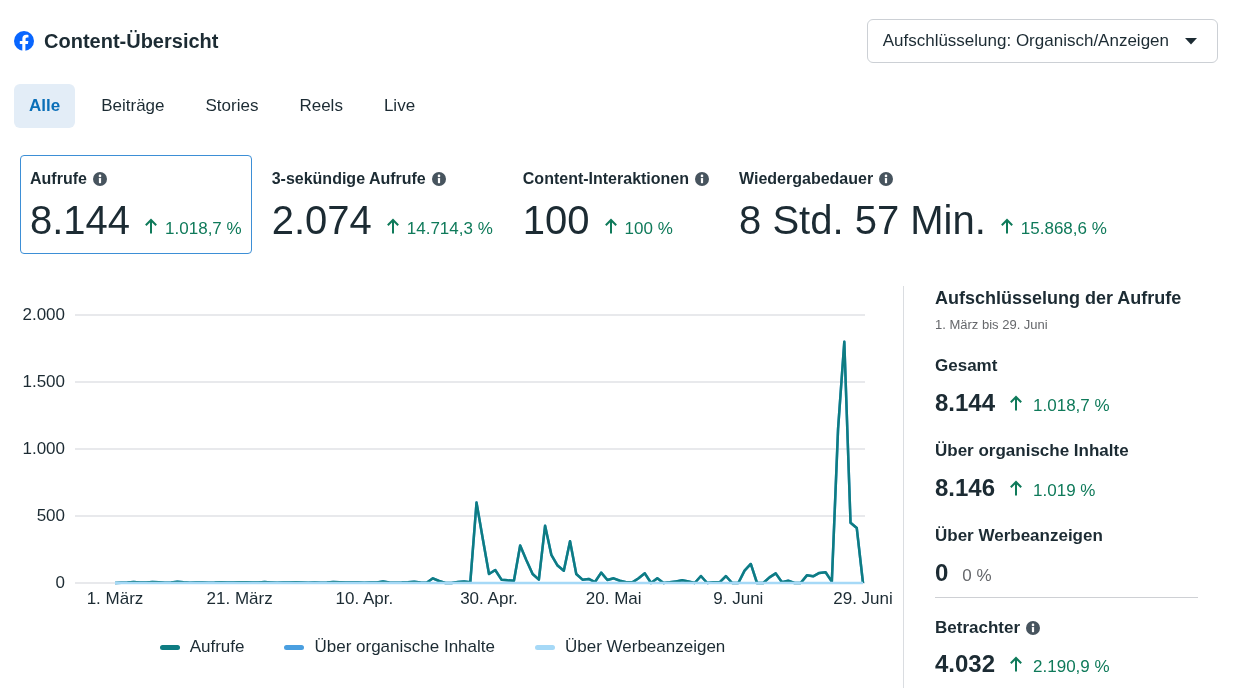 The image size is (1235, 688). Describe the element at coordinates (217, 647) in the screenshot. I see `legend-label: Aufrufe` at that location.